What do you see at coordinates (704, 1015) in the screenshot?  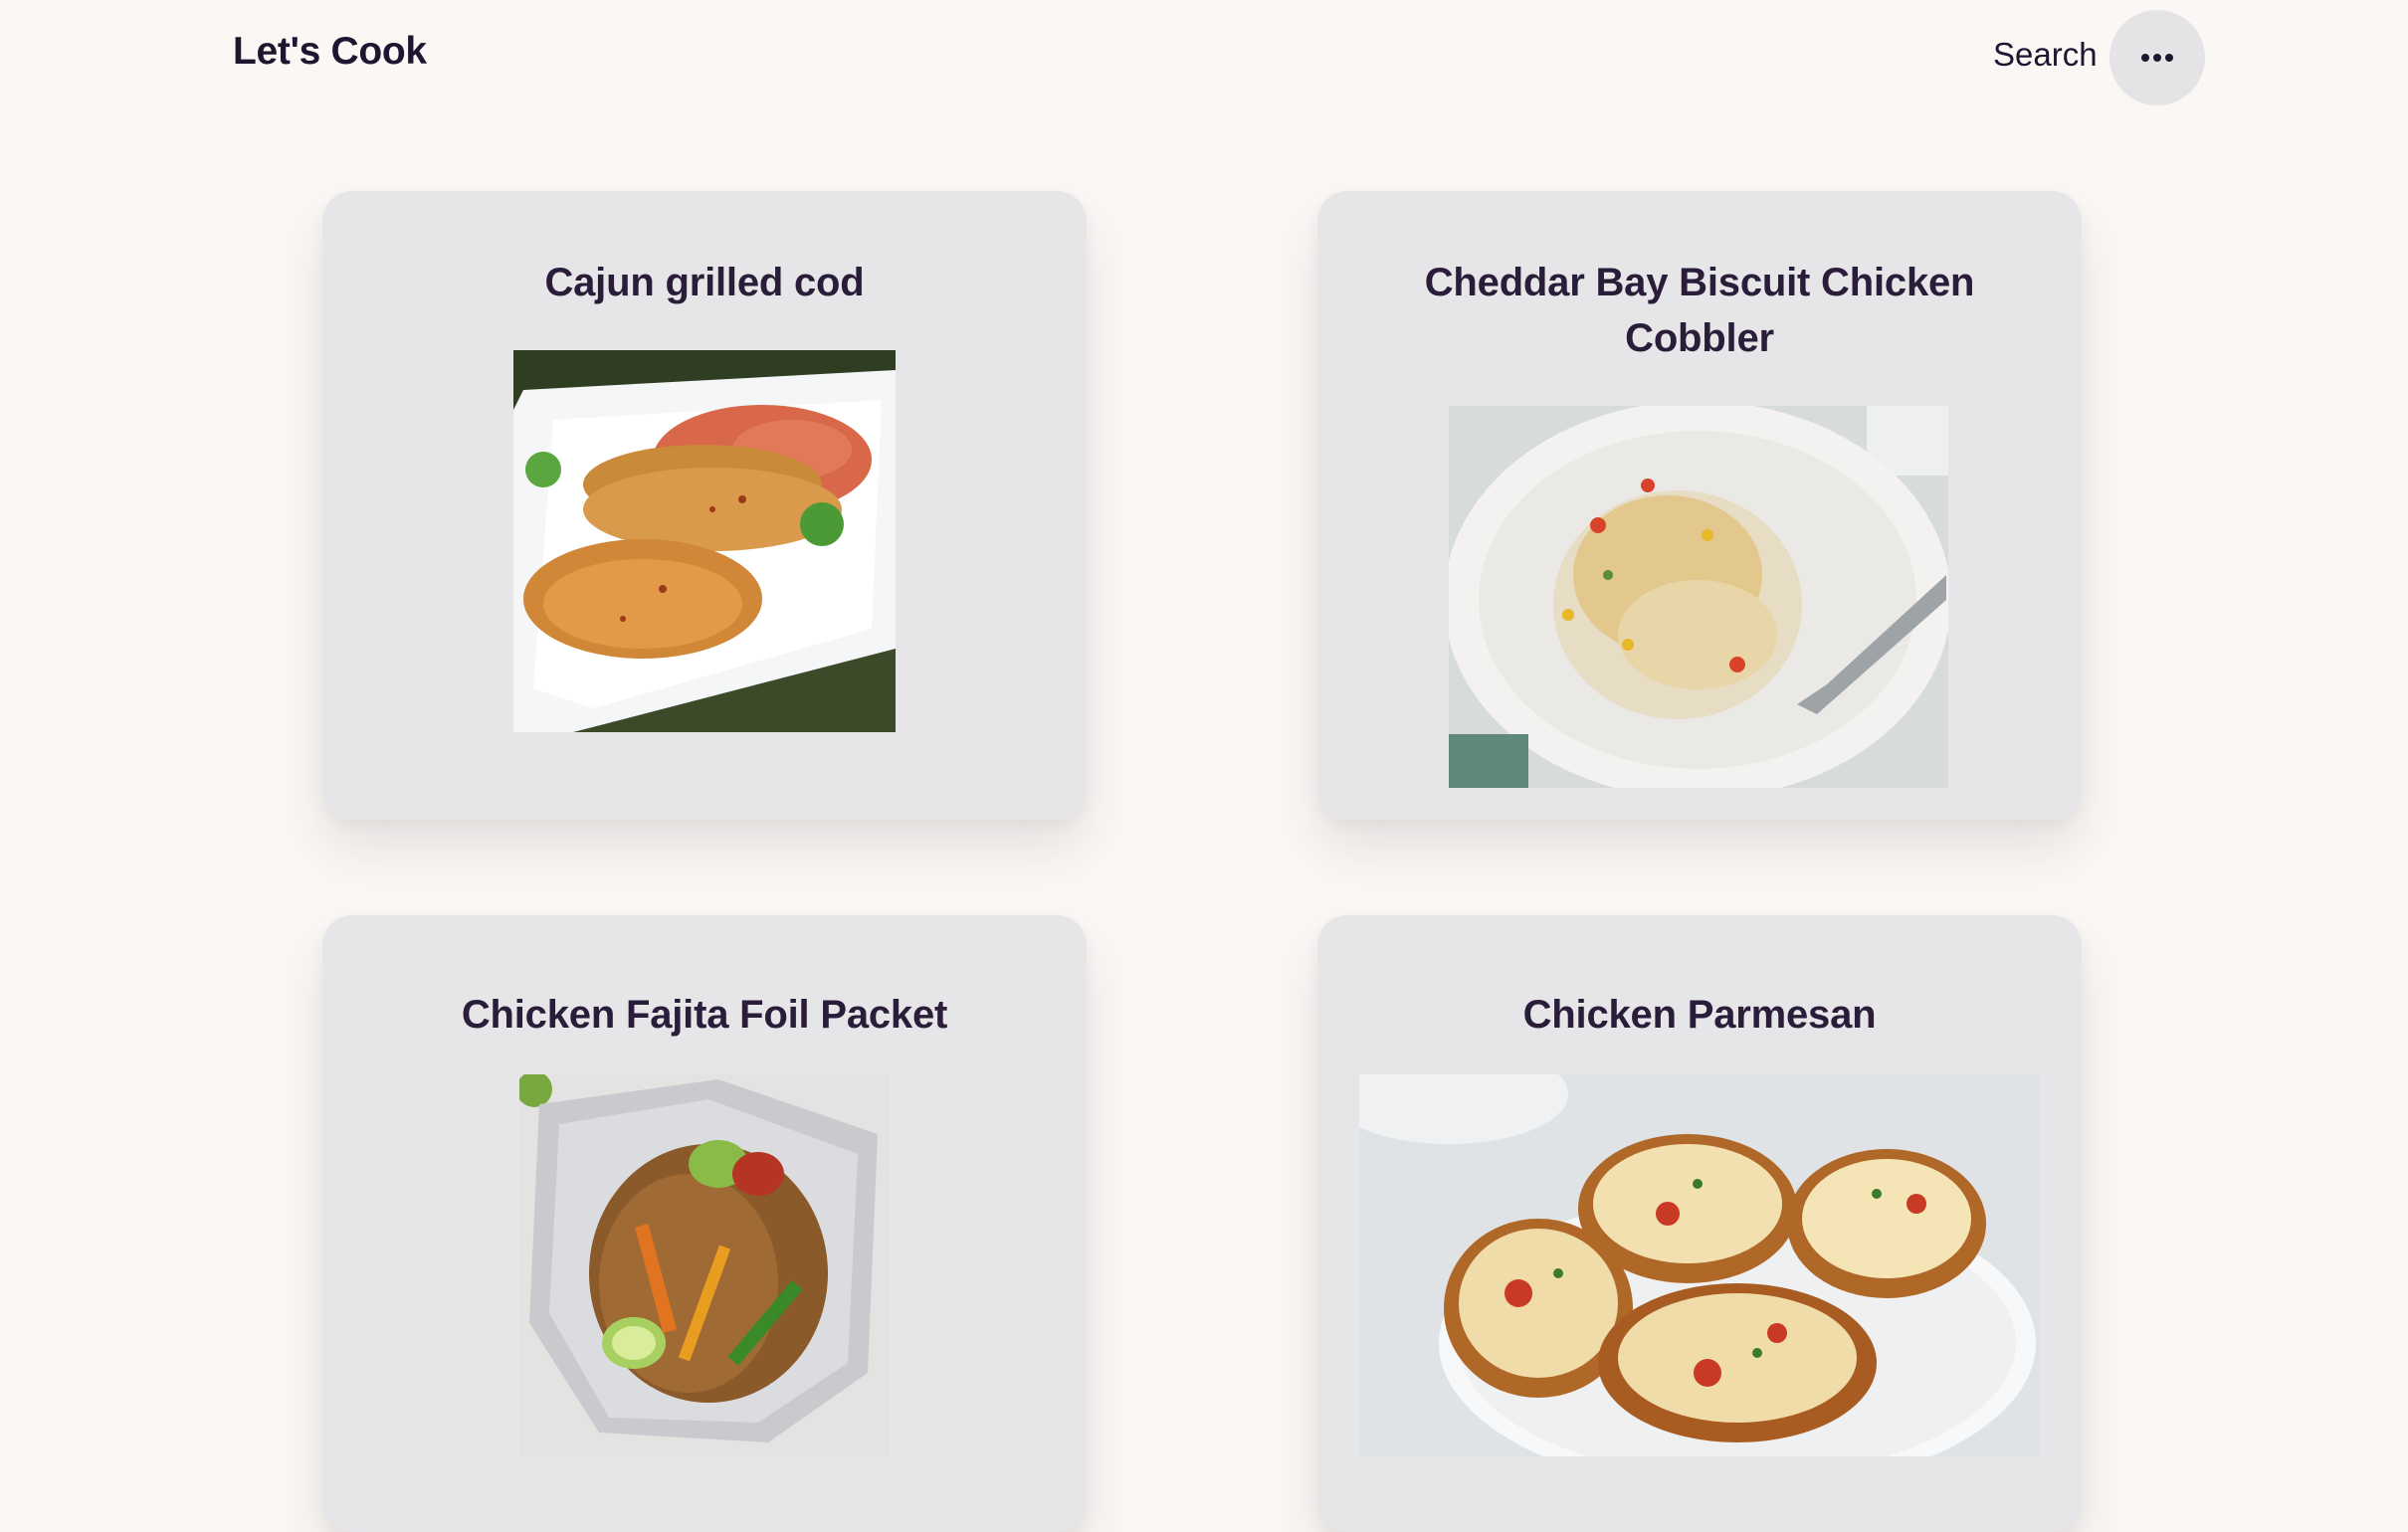 I see `recipe-title: Chicken Fajita Foil Packet` at bounding box center [704, 1015].